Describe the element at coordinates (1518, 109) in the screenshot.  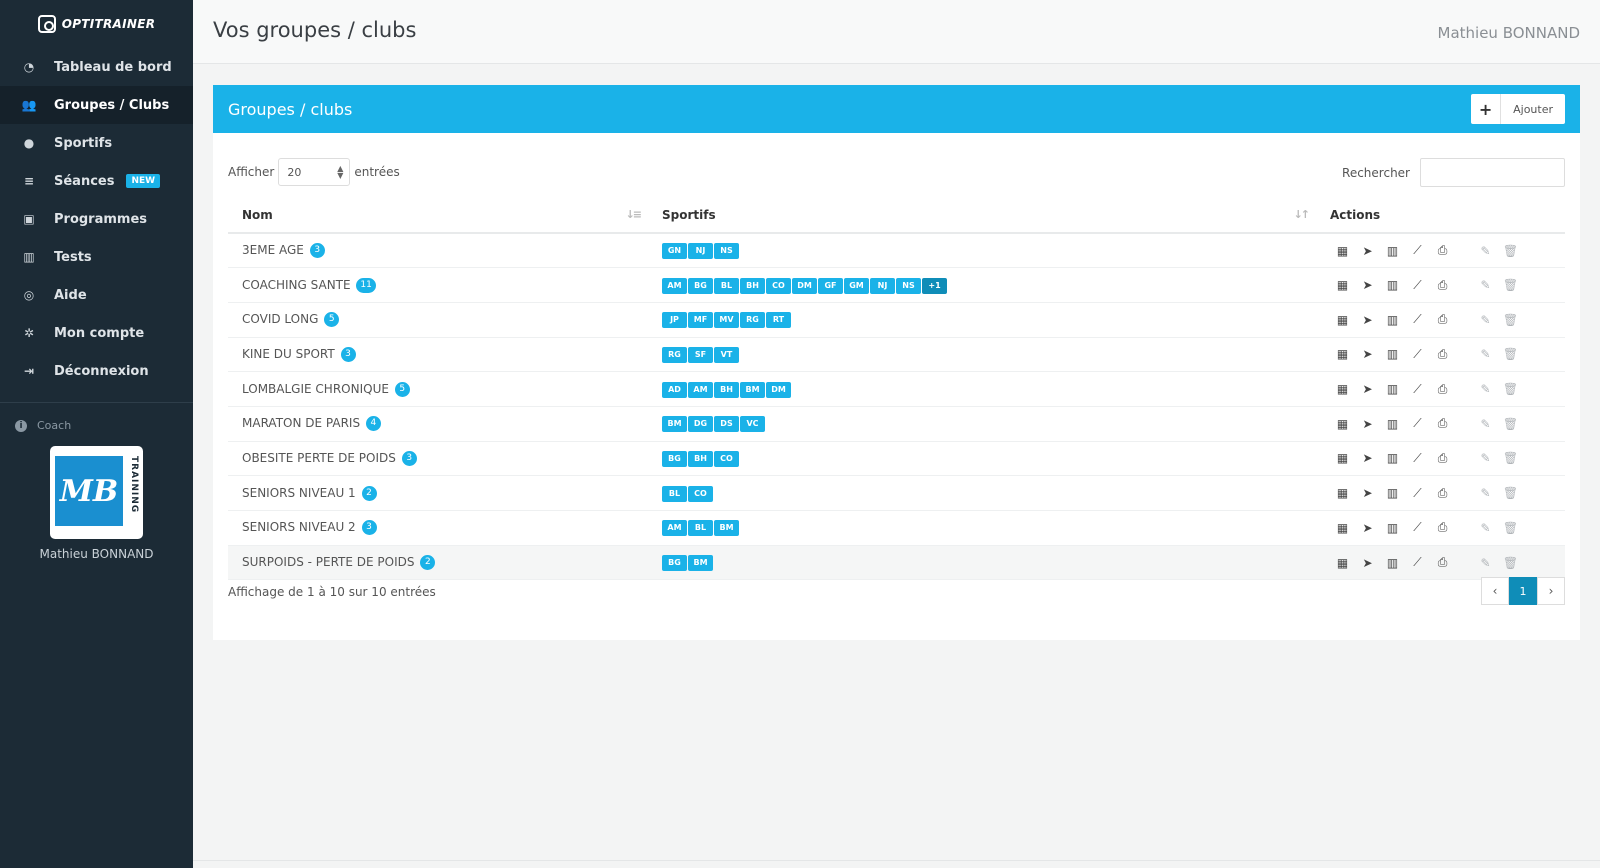
I see `add-group-button: + Ajouter` at that location.